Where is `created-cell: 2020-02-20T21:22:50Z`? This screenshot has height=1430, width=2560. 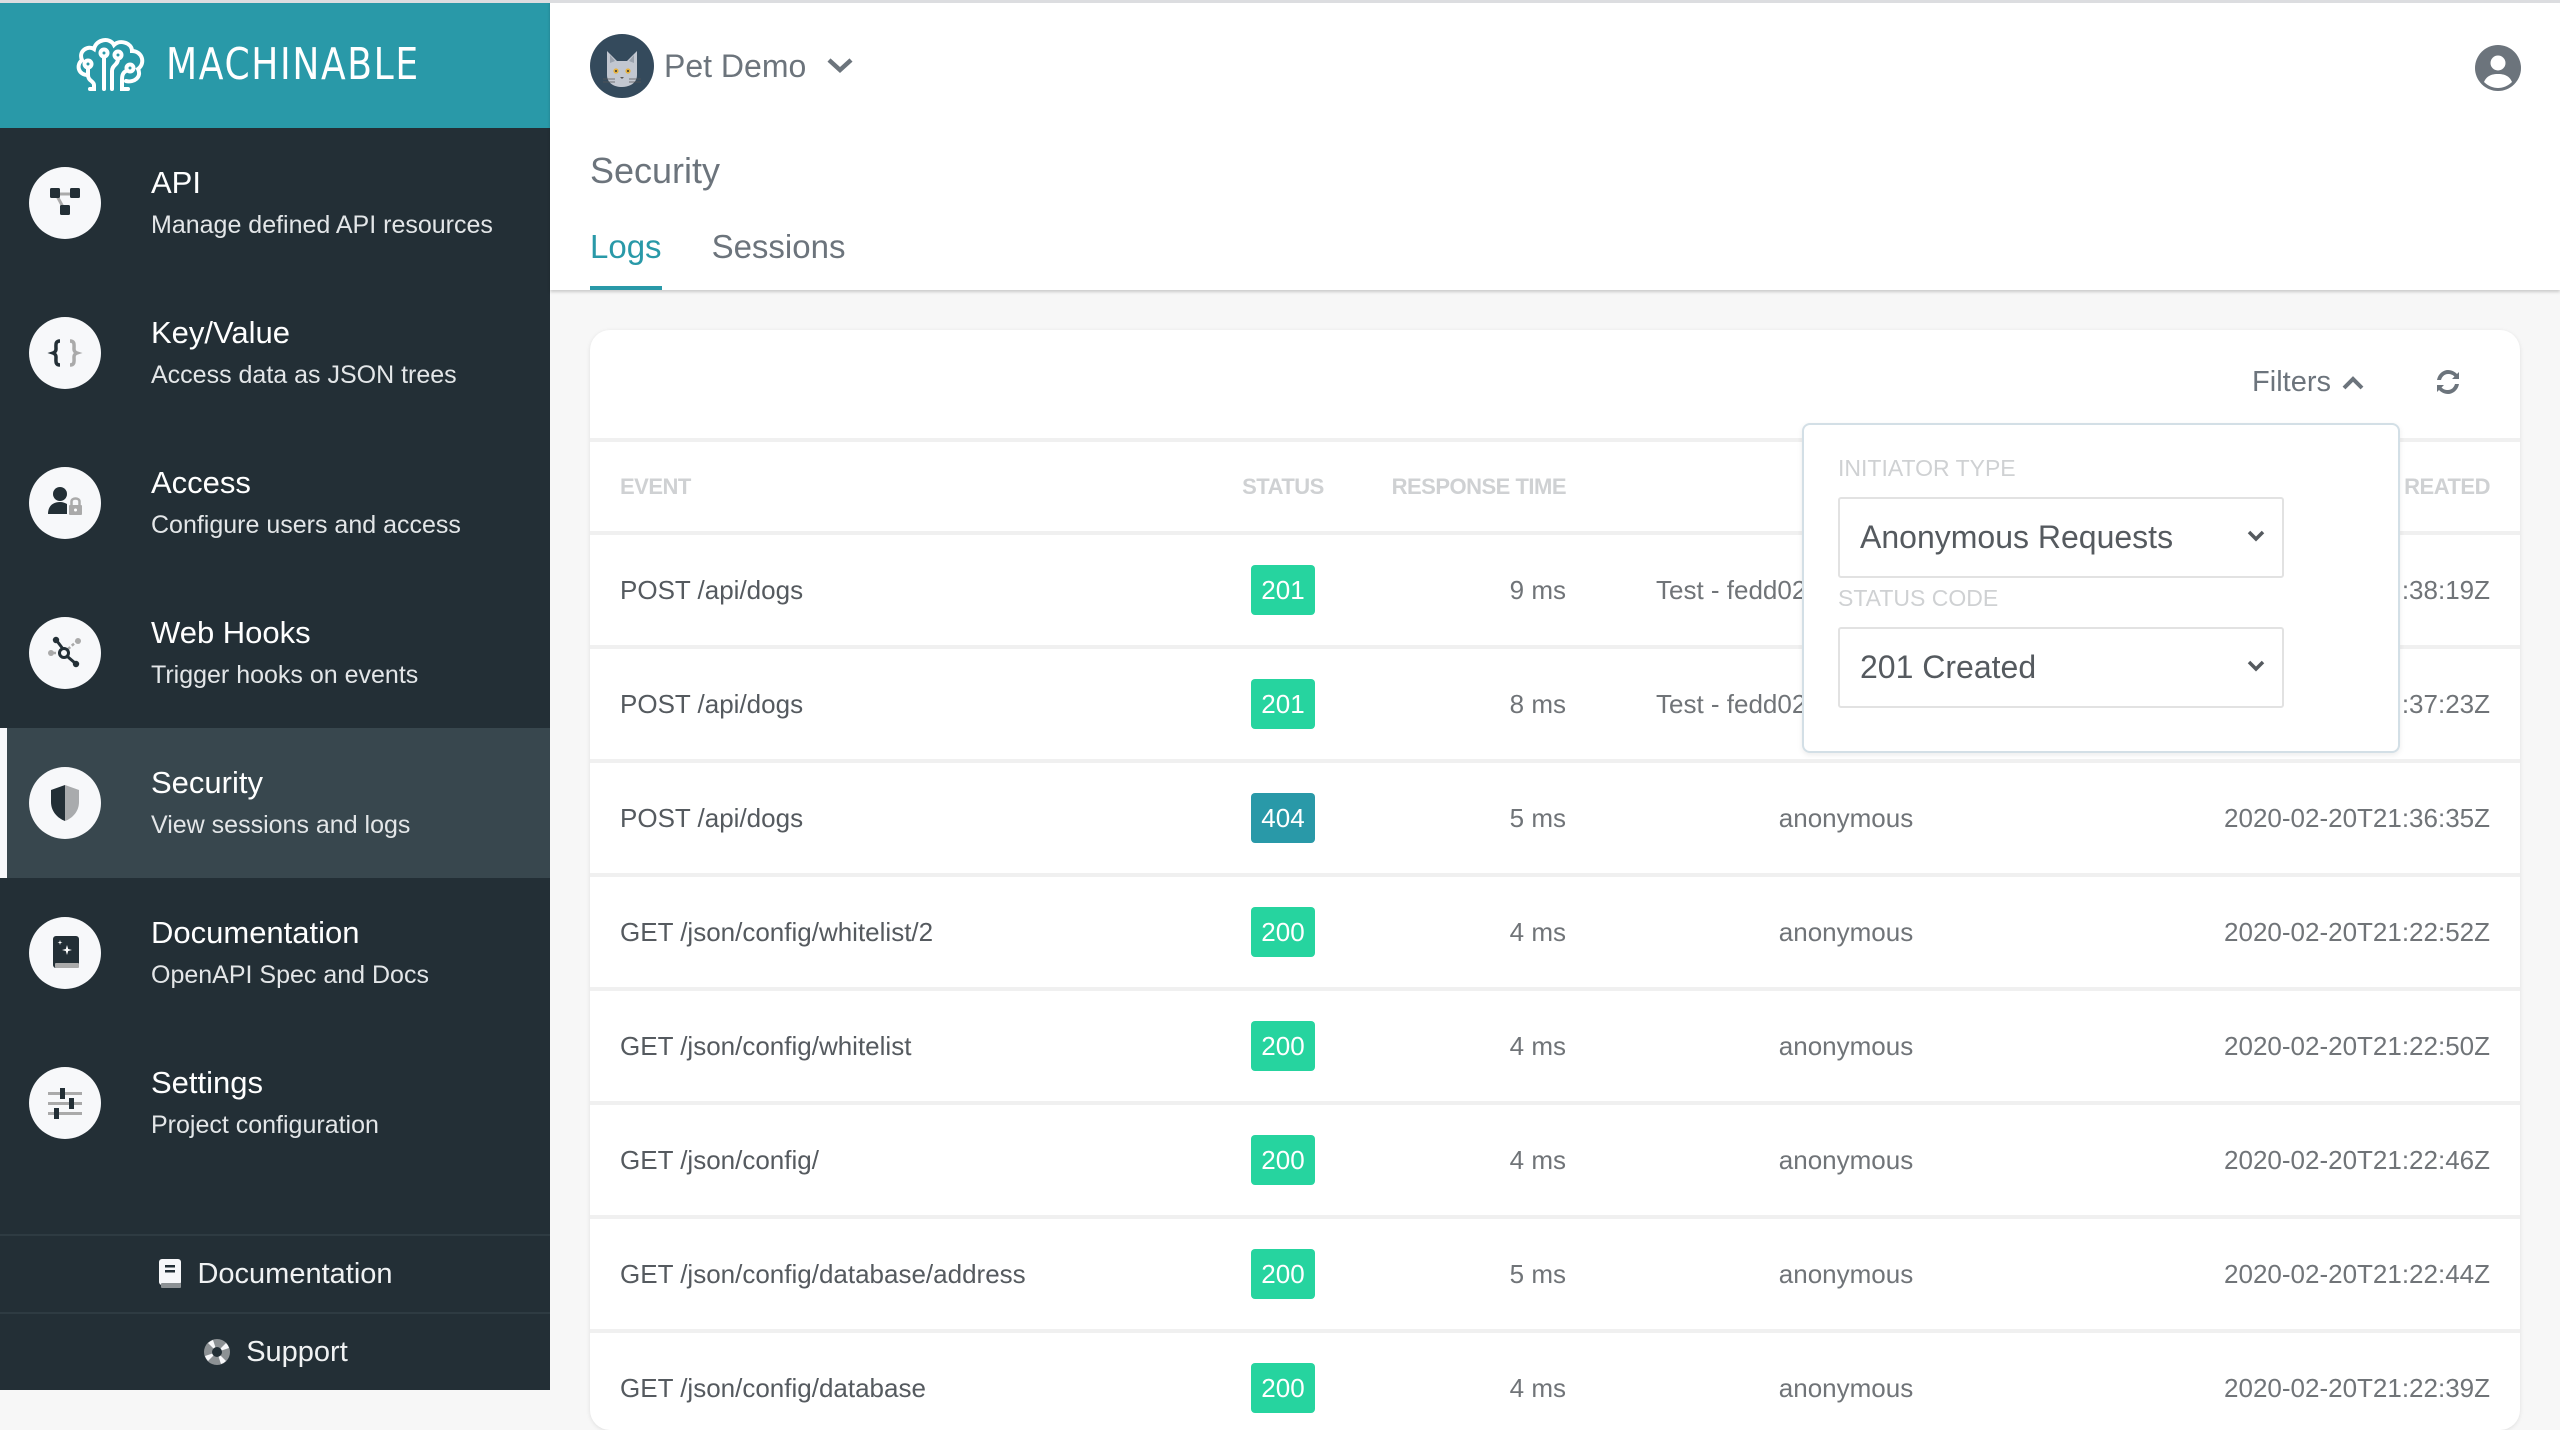
created-cell: 2020-02-20T21:22:50Z is located at coordinates (2357, 1045).